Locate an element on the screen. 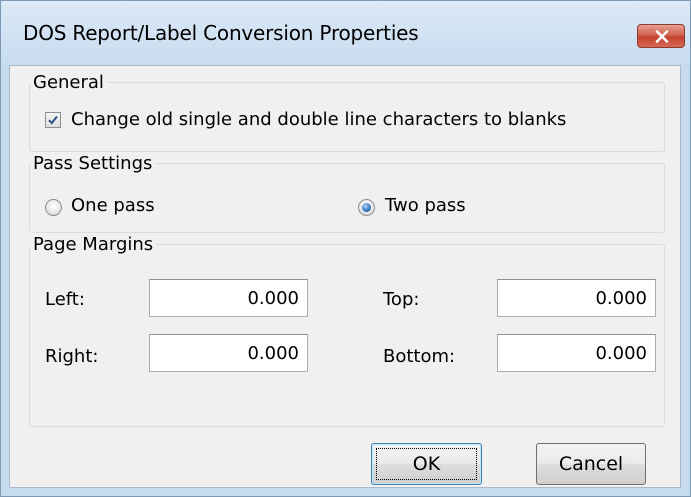  close-button is located at coordinates (661, 36).